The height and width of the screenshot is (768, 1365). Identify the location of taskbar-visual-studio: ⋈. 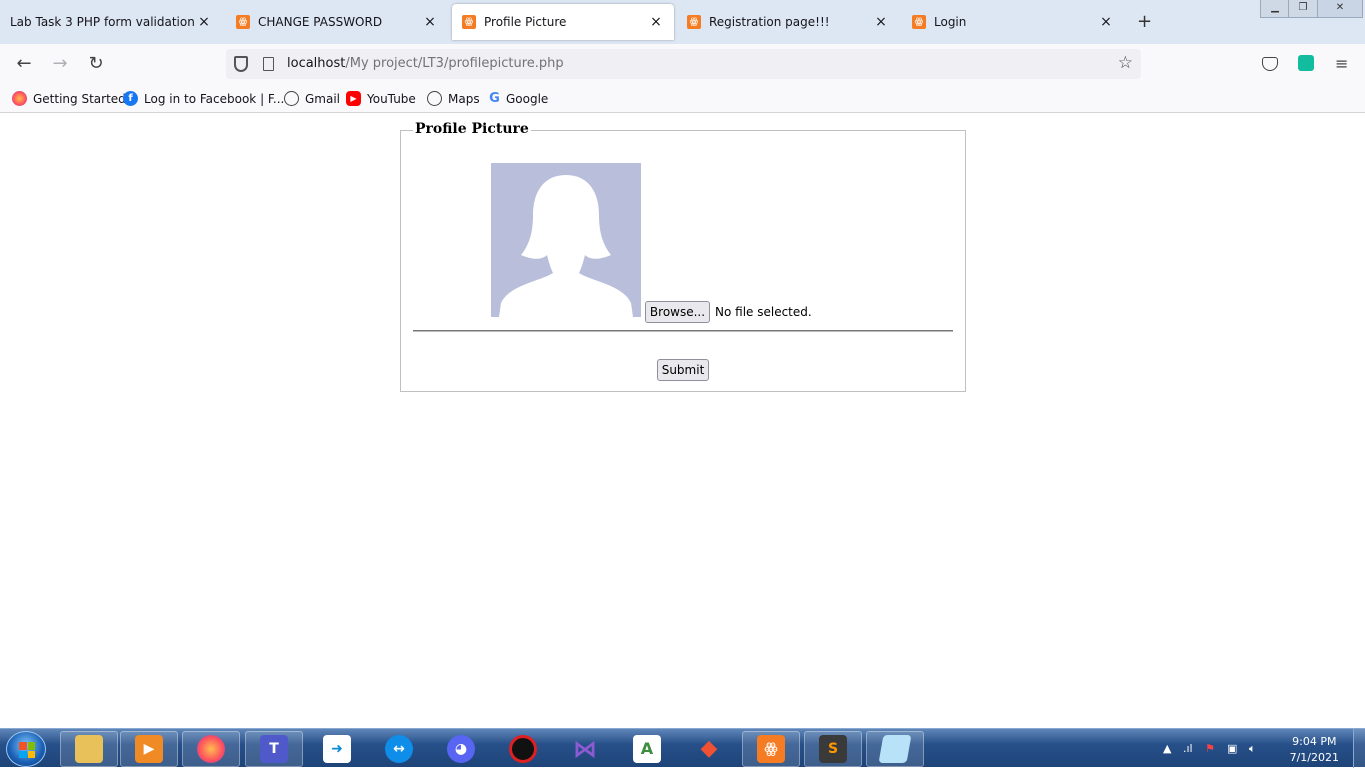
(585, 749).